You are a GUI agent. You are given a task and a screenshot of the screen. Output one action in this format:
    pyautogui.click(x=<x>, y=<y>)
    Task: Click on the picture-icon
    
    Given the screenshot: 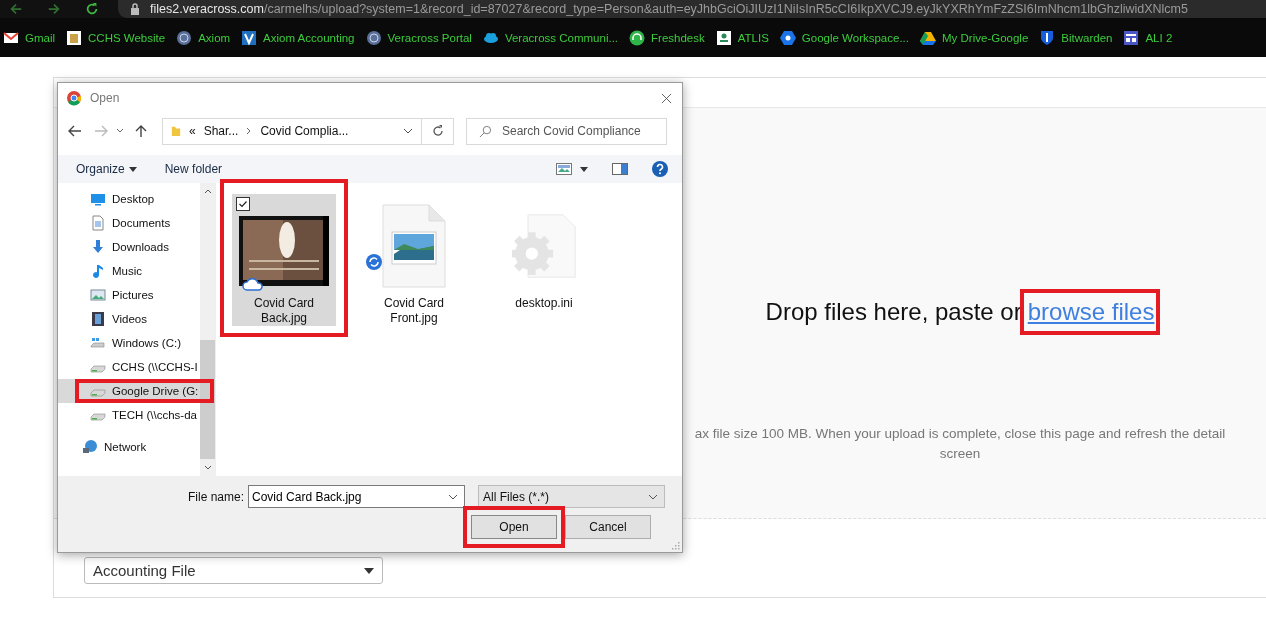 What is the action you would take?
    pyautogui.click(x=98, y=295)
    